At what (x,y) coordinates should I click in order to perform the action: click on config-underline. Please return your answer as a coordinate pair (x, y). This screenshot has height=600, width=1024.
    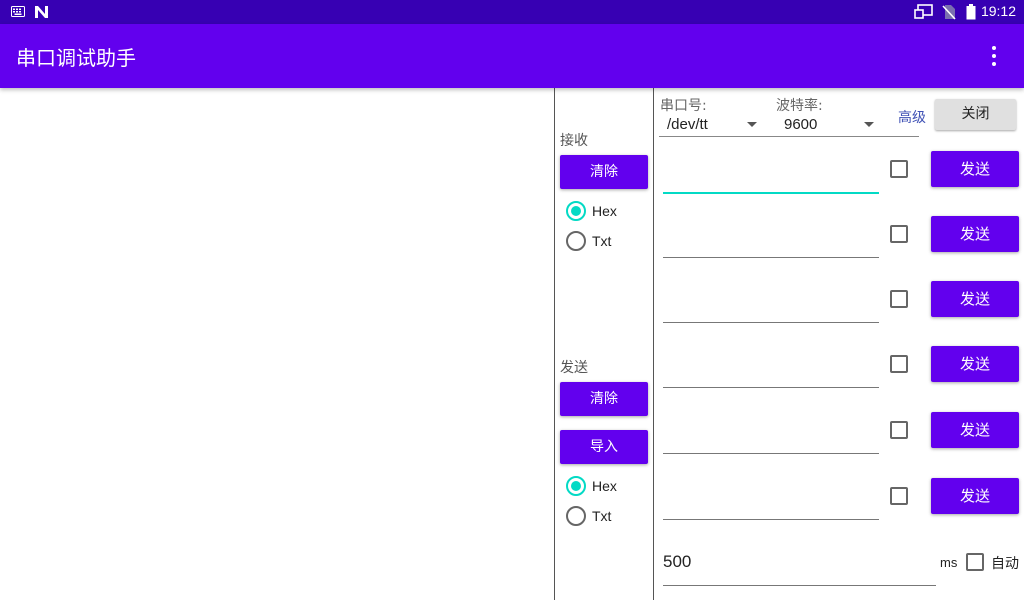
    Looking at the image, I should click on (789, 136).